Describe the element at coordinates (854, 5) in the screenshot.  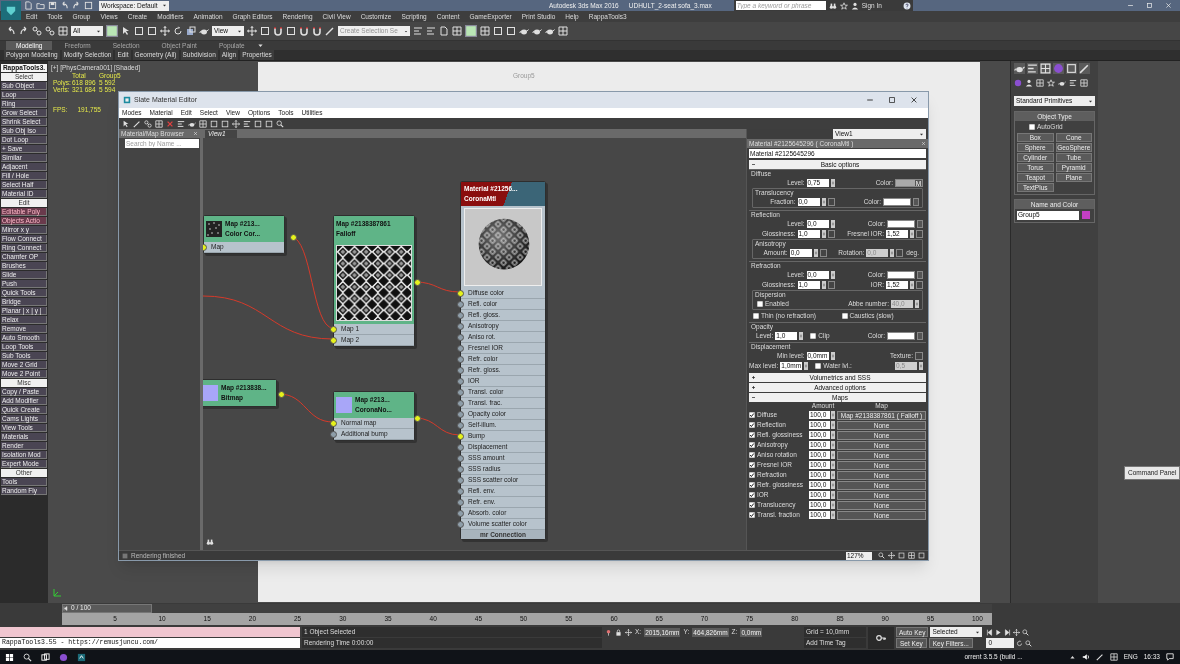
I see `user-icon` at that location.